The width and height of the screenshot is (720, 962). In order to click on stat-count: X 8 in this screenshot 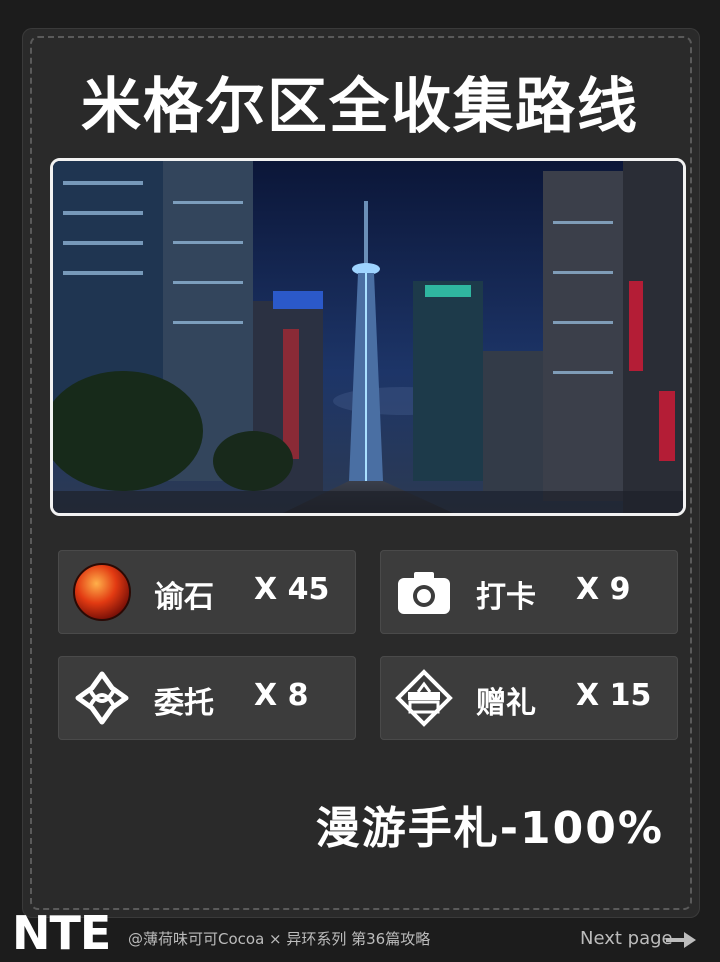, I will do `click(281, 695)`.